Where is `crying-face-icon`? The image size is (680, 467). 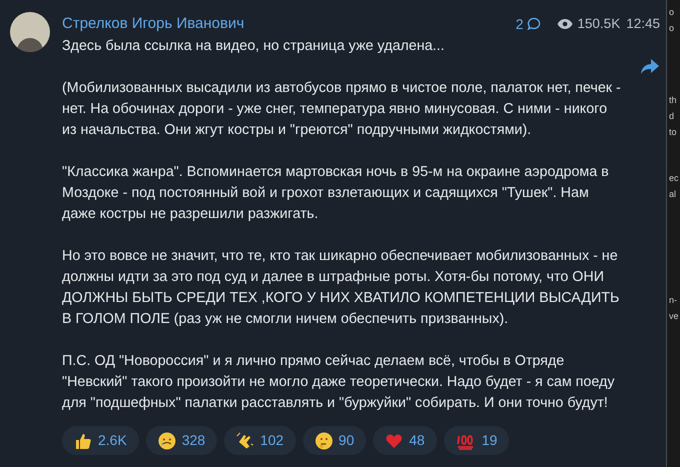 crying-face-icon is located at coordinates (167, 441).